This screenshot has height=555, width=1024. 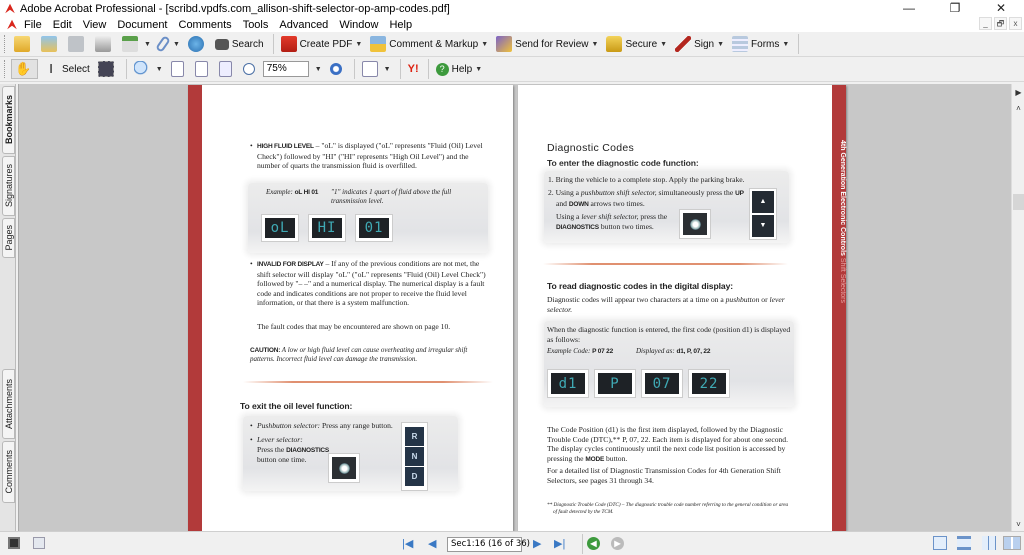 What do you see at coordinates (442, 69) in the screenshot?
I see `help-icon: ?` at bounding box center [442, 69].